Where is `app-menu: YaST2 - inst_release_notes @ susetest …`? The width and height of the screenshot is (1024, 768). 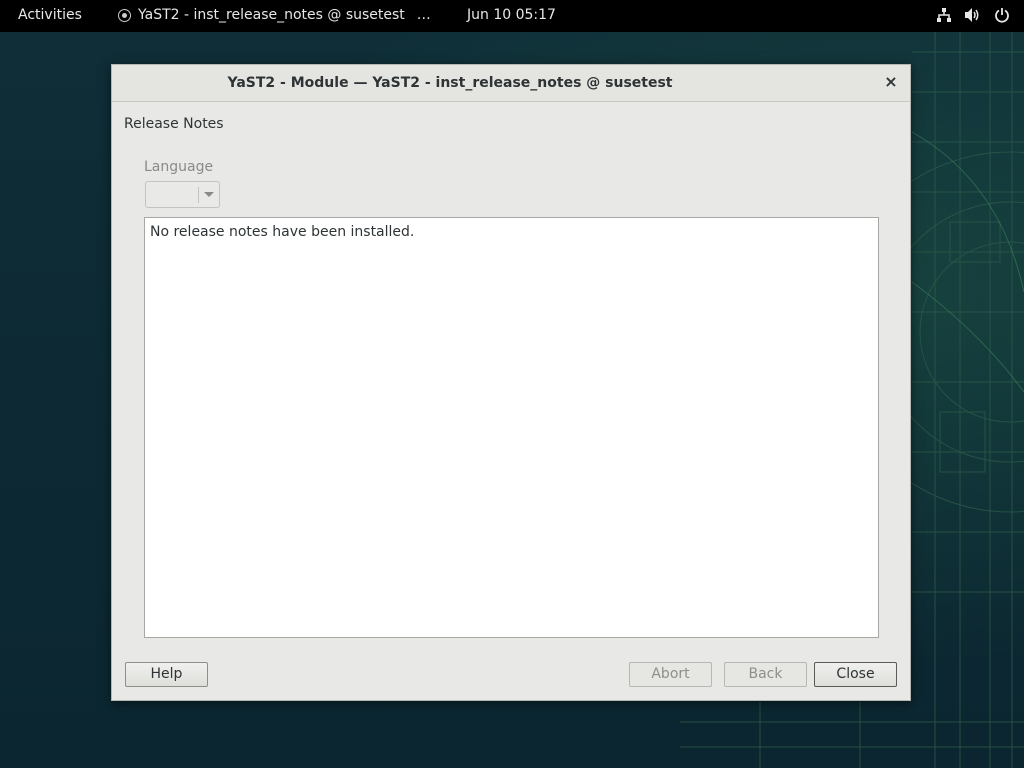
app-menu: YaST2 - inst_release_notes @ susetest … is located at coordinates (274, 15).